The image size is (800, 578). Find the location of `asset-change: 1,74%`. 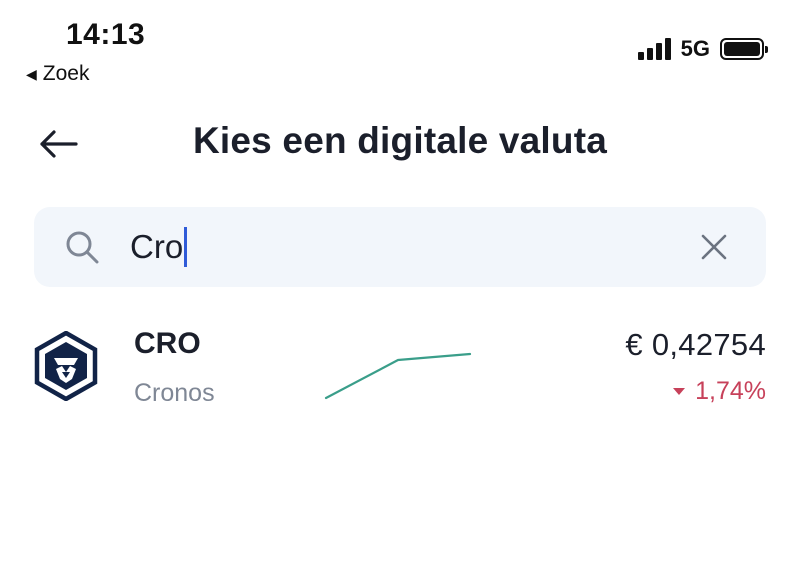

asset-change: 1,74% is located at coordinates (719, 391).